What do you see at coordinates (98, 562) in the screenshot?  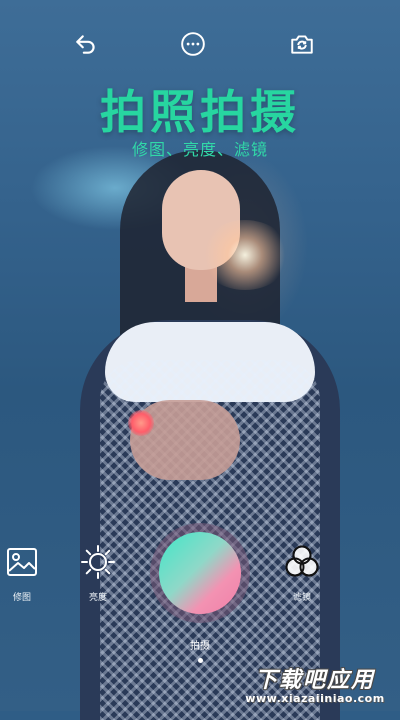 I see `sun-icon` at bounding box center [98, 562].